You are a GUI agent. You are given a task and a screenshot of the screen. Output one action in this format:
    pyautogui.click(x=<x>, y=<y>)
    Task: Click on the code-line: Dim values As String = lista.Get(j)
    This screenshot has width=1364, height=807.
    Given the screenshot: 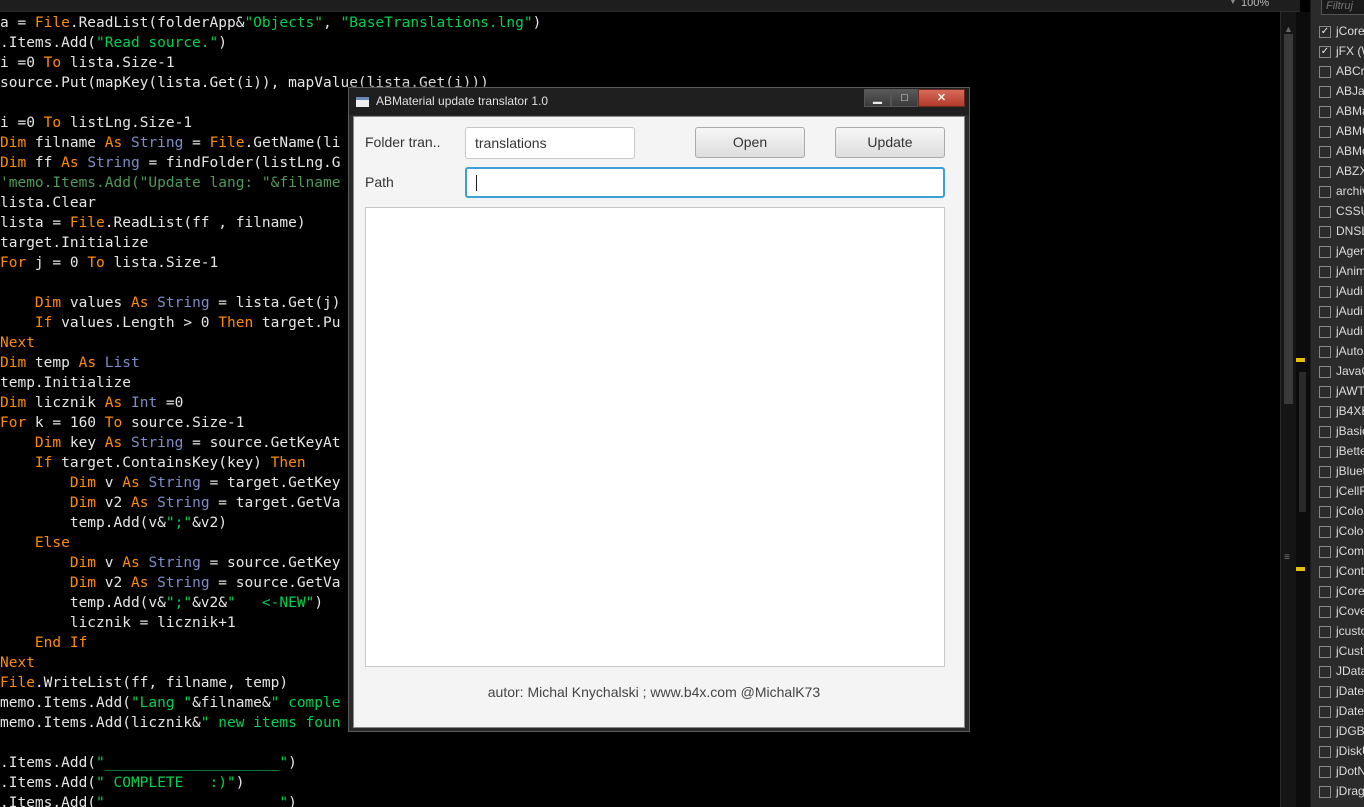 What is the action you would take?
    pyautogui.click(x=170, y=303)
    